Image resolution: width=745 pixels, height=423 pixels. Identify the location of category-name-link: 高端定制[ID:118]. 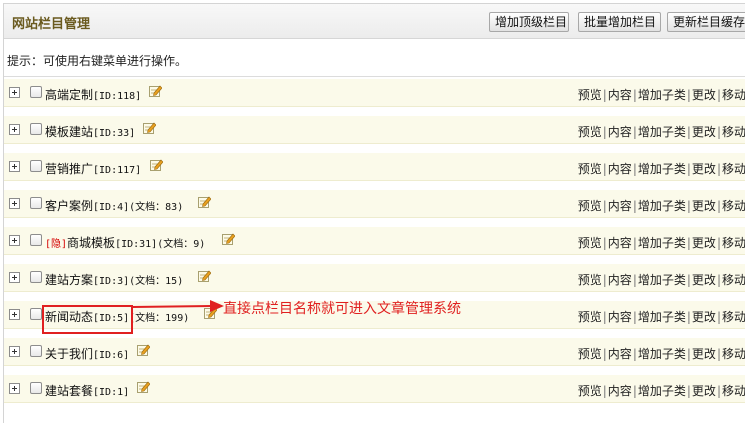
(93, 94).